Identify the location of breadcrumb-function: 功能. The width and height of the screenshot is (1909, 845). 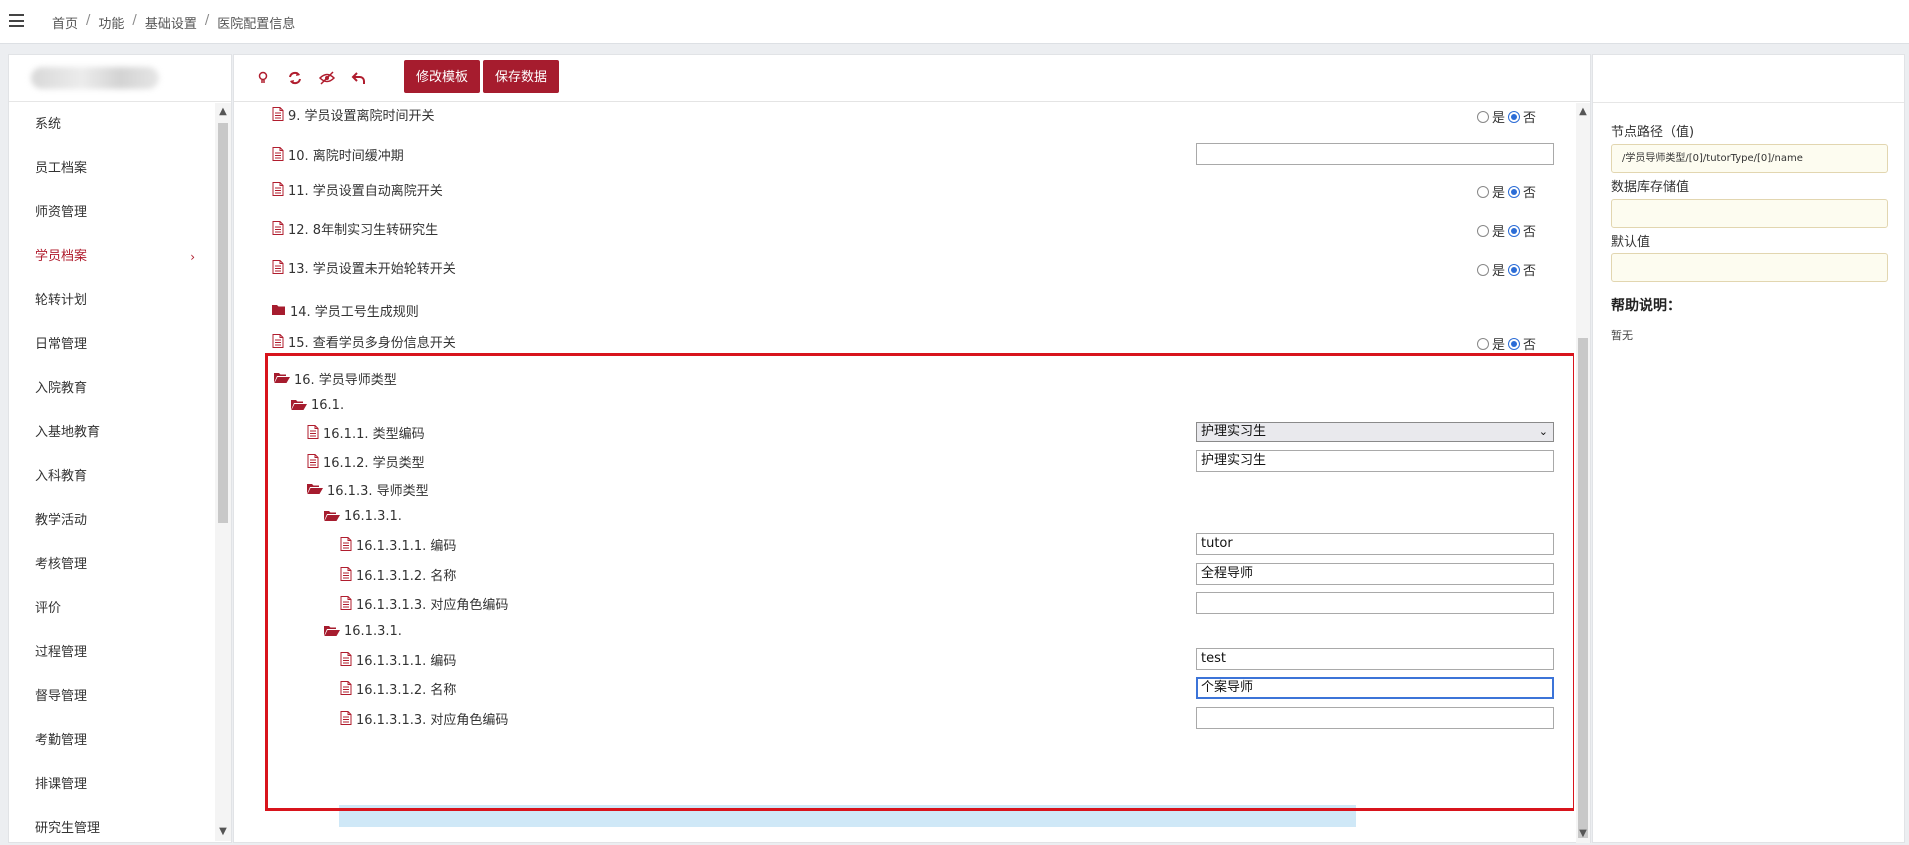
(111, 22).